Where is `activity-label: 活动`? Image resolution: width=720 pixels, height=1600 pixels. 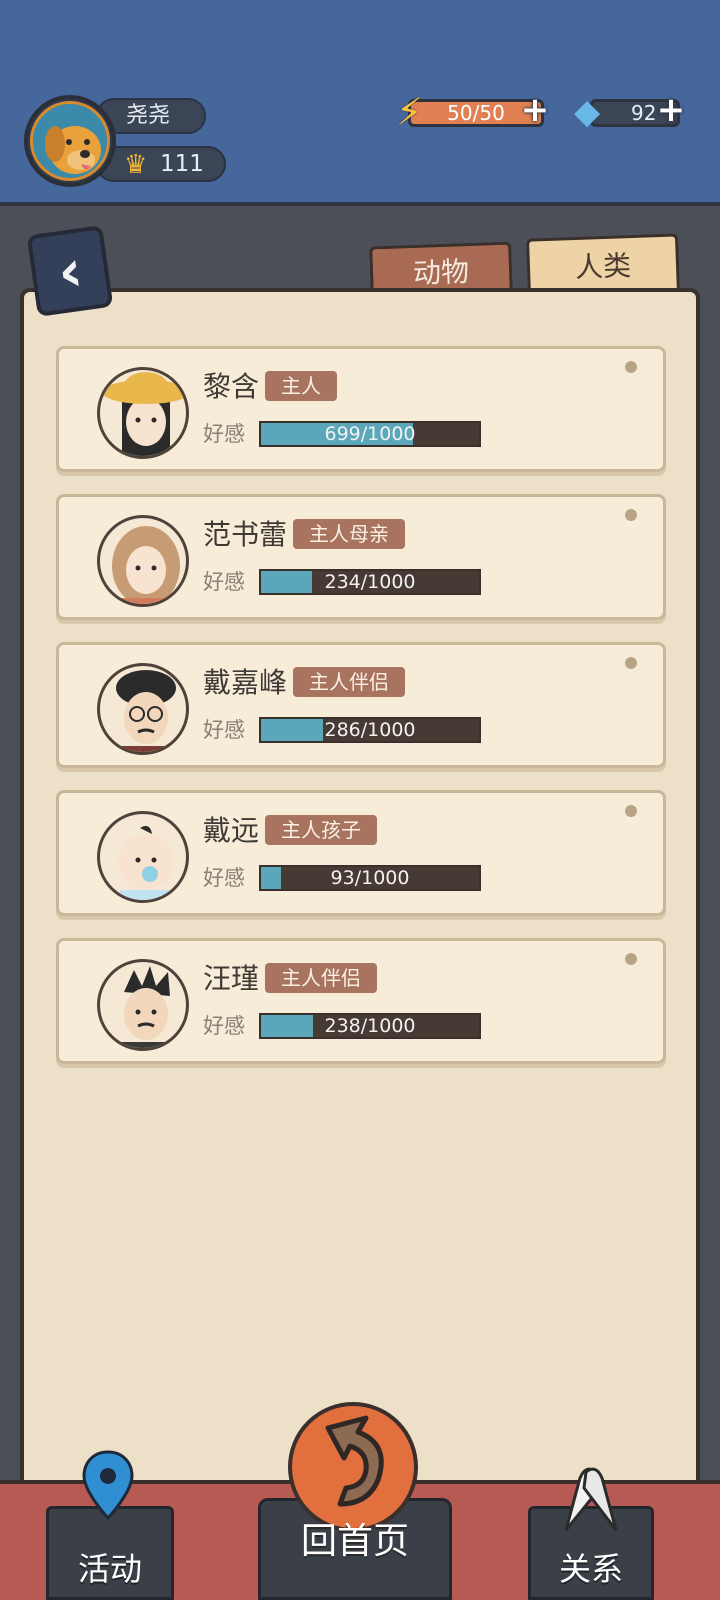 activity-label: 活动 is located at coordinates (109, 1569).